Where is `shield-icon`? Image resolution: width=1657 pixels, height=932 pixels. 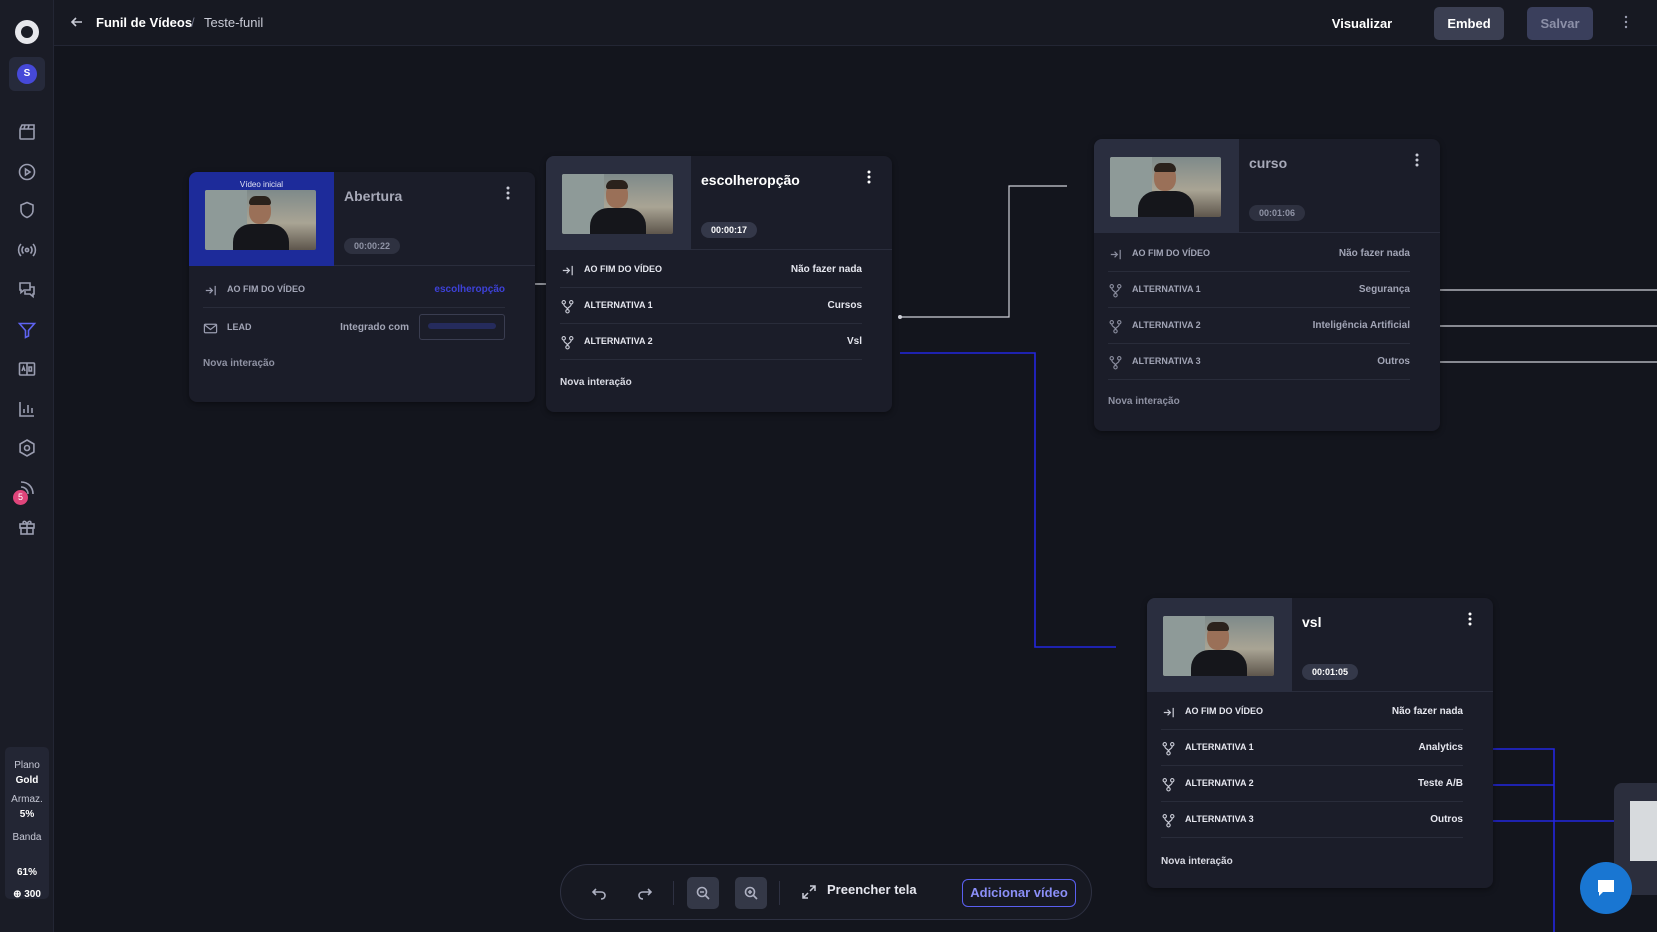 shield-icon is located at coordinates (27, 210).